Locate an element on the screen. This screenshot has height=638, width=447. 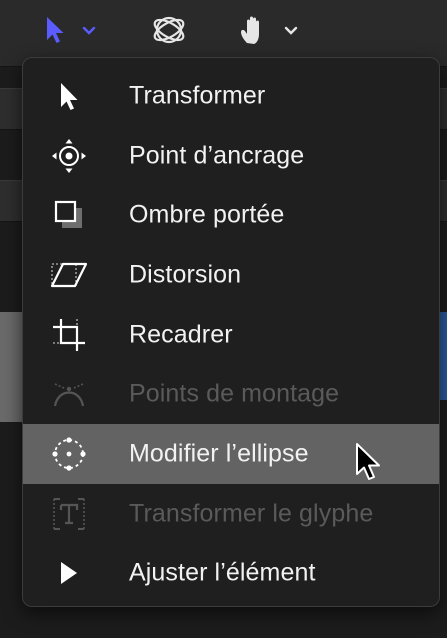
menu-item-points-de-montage: Points de montage is located at coordinates (231, 394).